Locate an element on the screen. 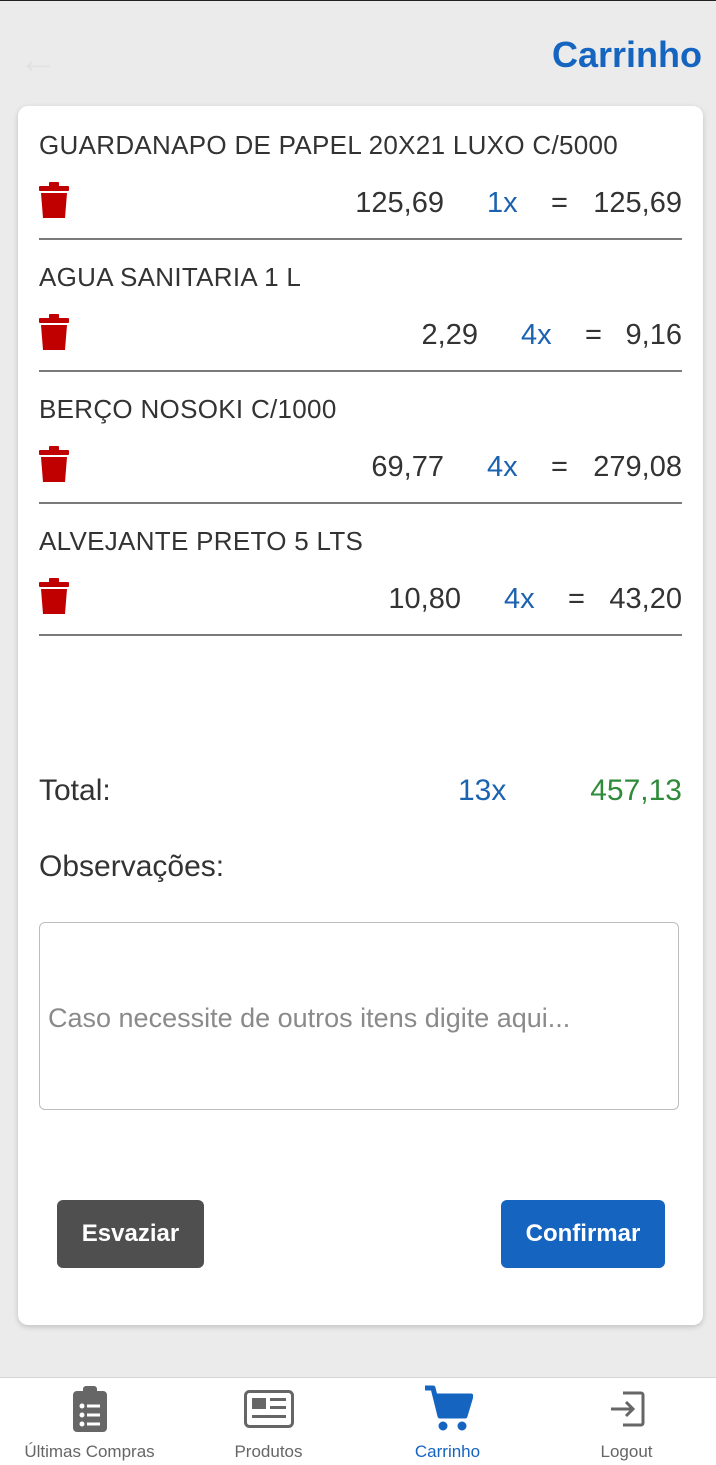 This screenshot has height=1465, width=716. cart-item: ALVEJANTE PRETO 5 LTS 10,80 4x = 43,20 is located at coordinates (360, 569).